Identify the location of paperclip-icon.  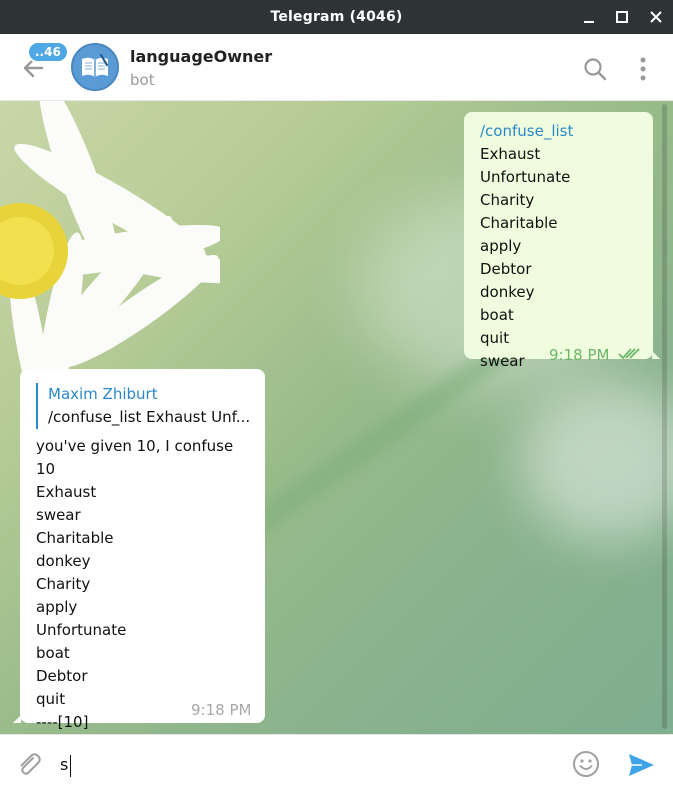
(29, 764).